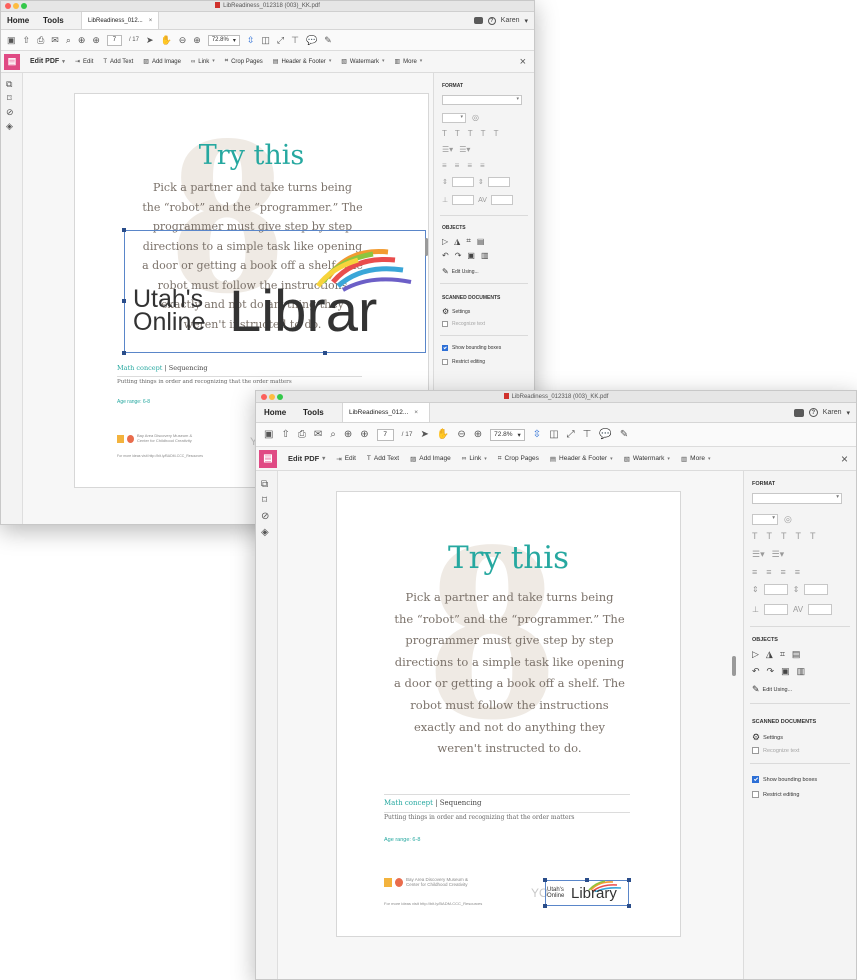  What do you see at coordinates (474, 458) in the screenshot?
I see `link-button: ∞ Link ▾` at bounding box center [474, 458].